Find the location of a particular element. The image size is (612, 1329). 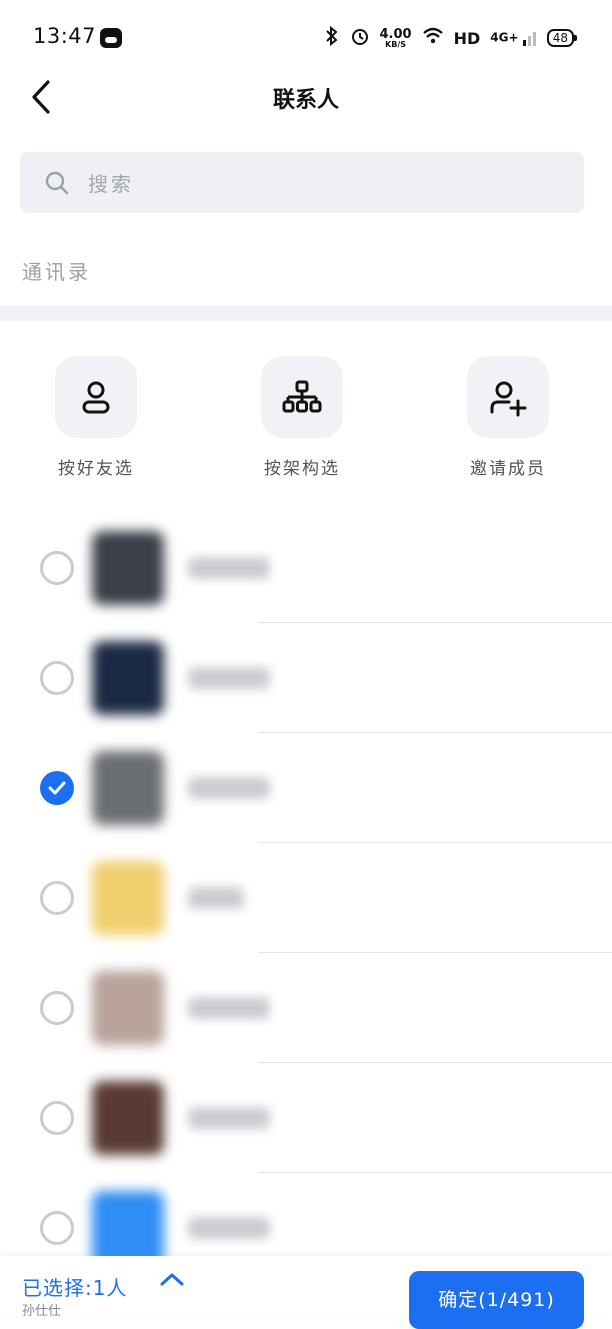

person-icon is located at coordinates (96, 397).